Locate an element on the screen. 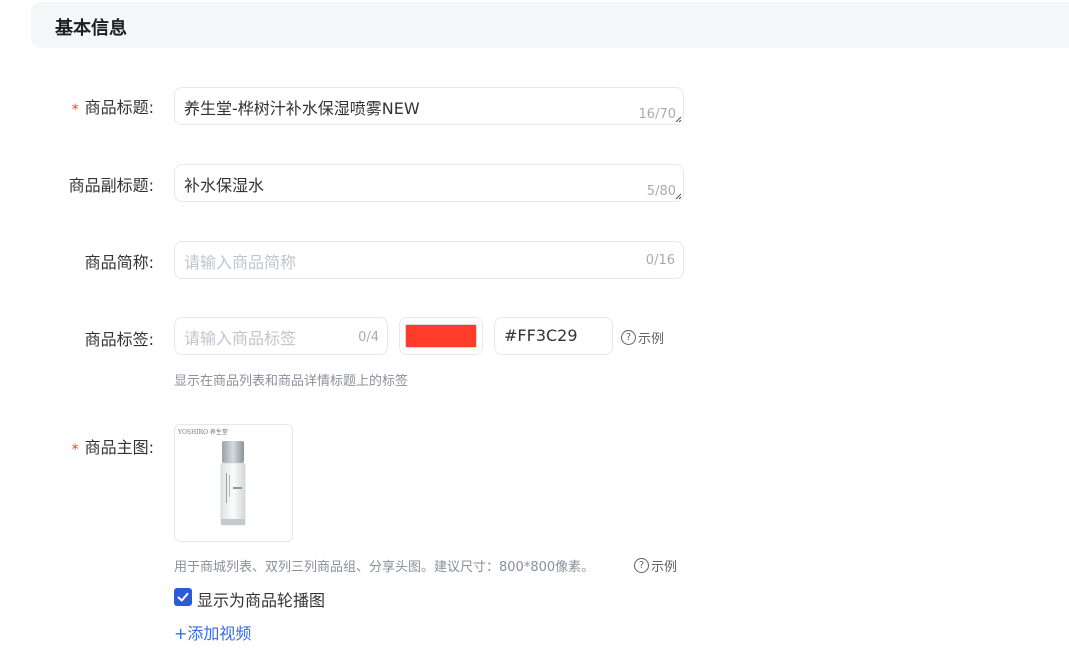 The width and height of the screenshot is (1069, 653). tag-hint: 显示在商品列表和商品详情标题上的标签 is located at coordinates (291, 381).